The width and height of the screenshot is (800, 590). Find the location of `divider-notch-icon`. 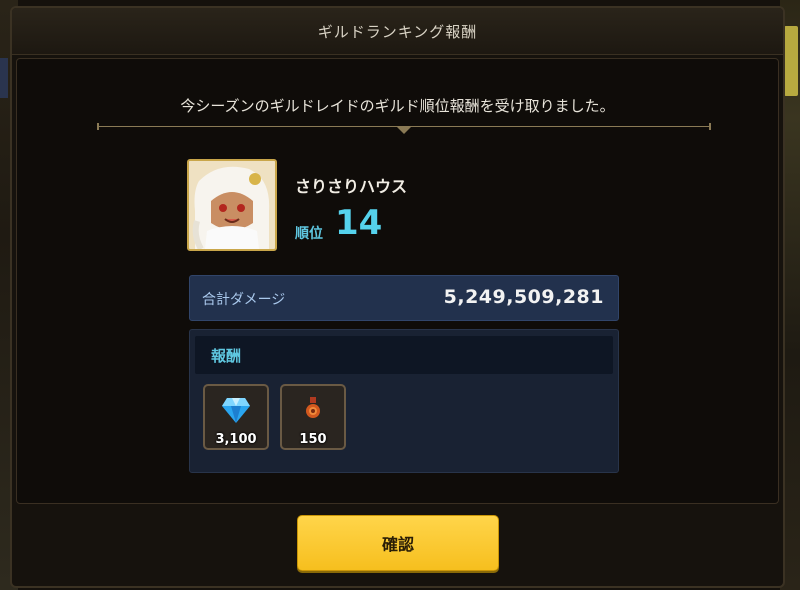

divider-notch-icon is located at coordinates (404, 130).